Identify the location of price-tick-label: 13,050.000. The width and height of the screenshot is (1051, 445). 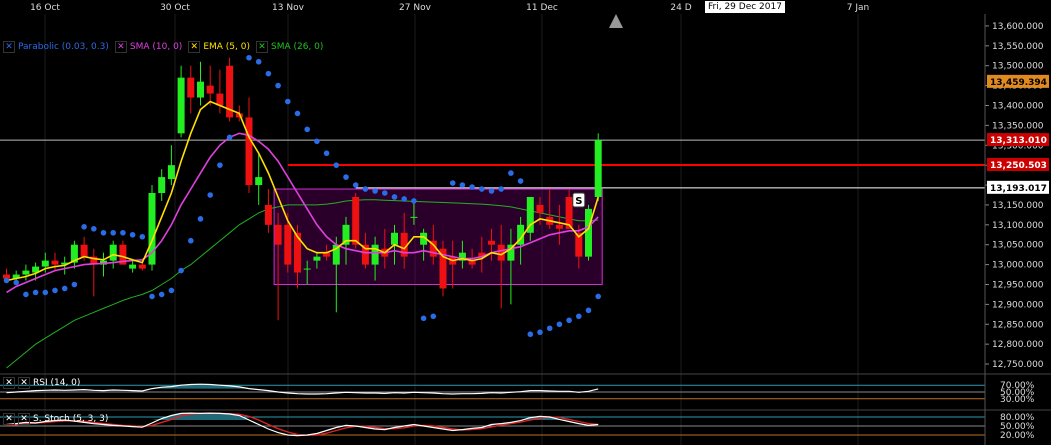
(1018, 246).